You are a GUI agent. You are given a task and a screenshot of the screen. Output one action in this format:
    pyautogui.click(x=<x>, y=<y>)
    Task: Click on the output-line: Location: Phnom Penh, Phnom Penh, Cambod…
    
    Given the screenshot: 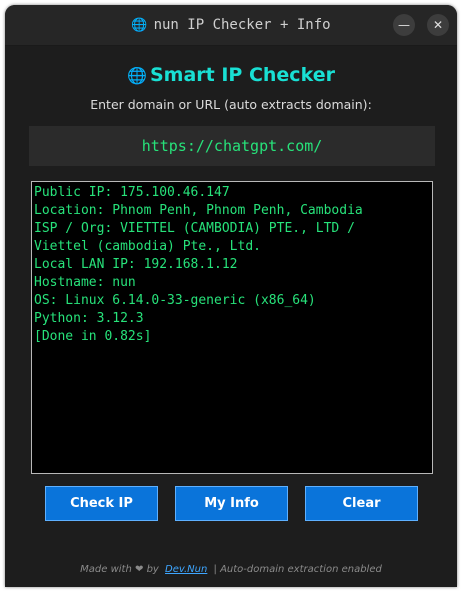 What is the action you would take?
    pyautogui.click(x=198, y=210)
    